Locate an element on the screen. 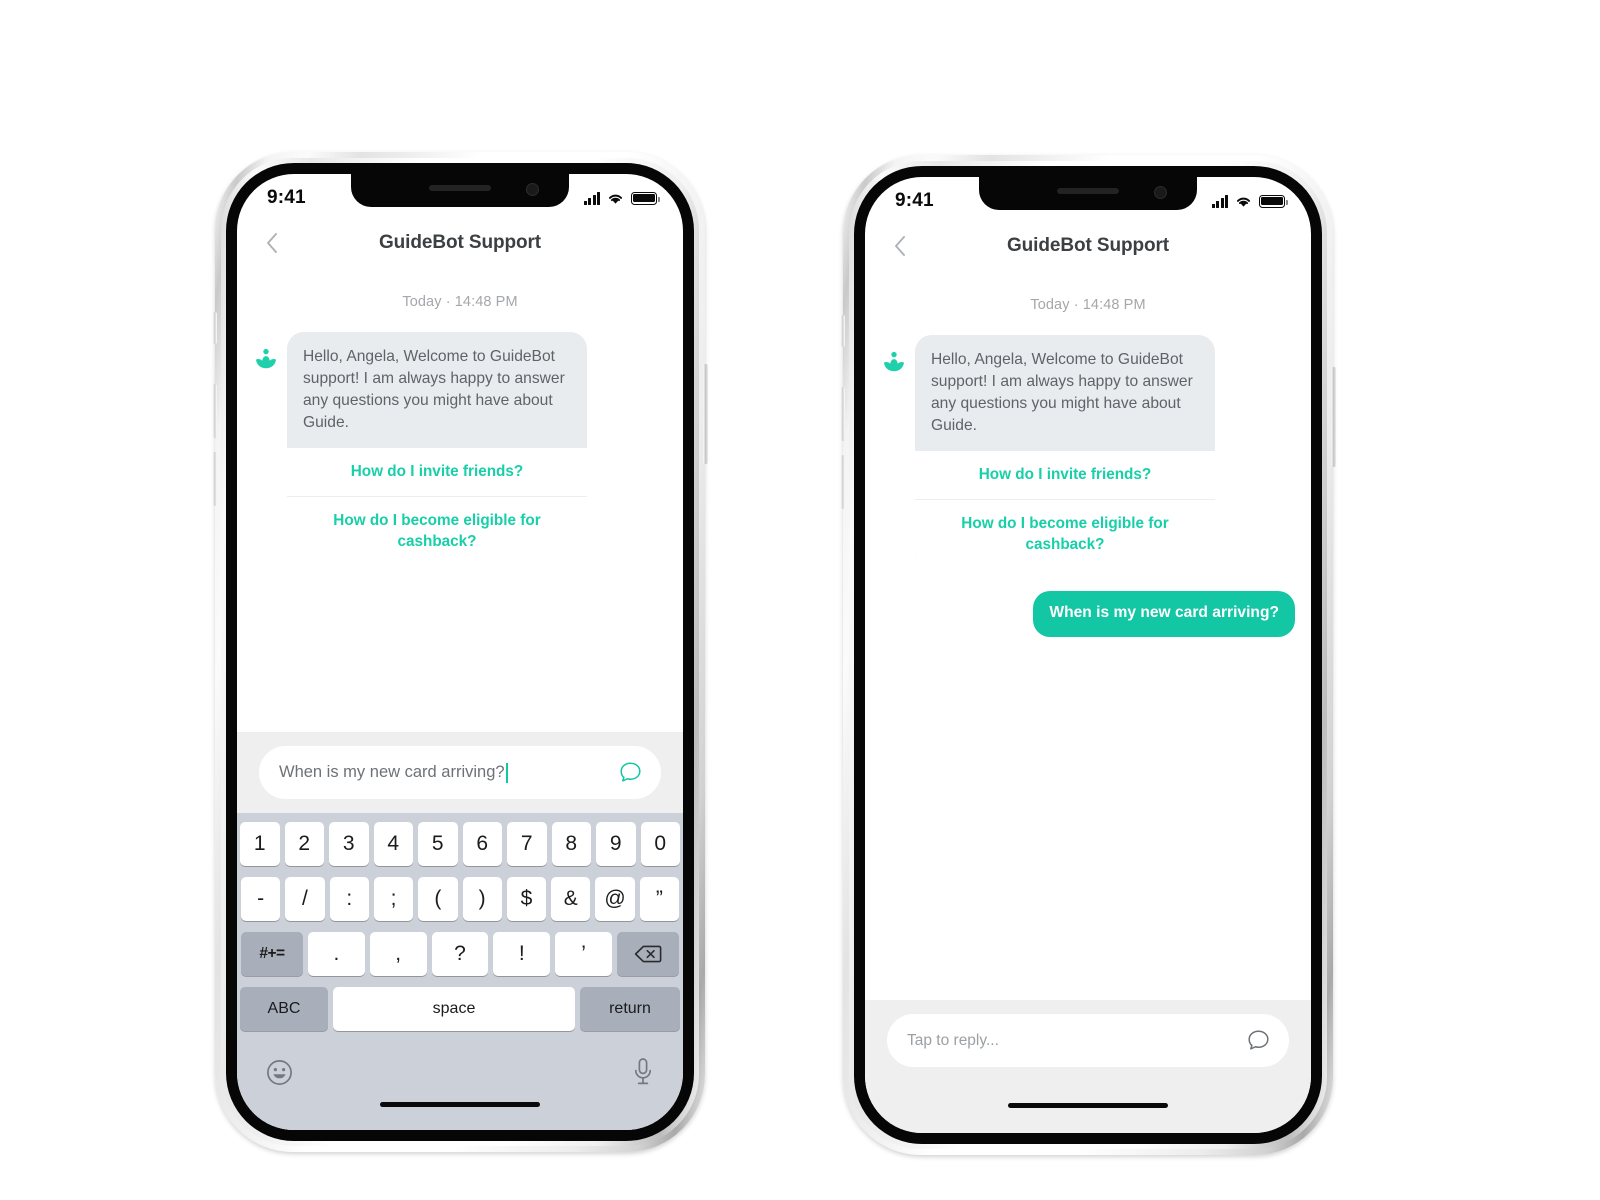 Image resolution: width=1600 pixels, height=1200 pixels. home-indicator-area is located at coordinates (1088, 1107).